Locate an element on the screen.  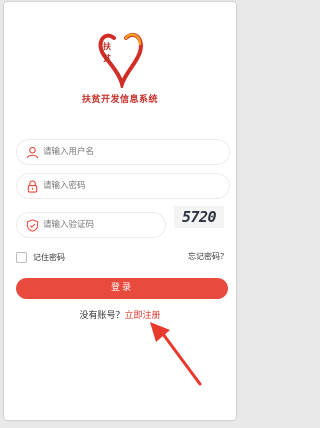
shield-check-icon is located at coordinates (32, 225).